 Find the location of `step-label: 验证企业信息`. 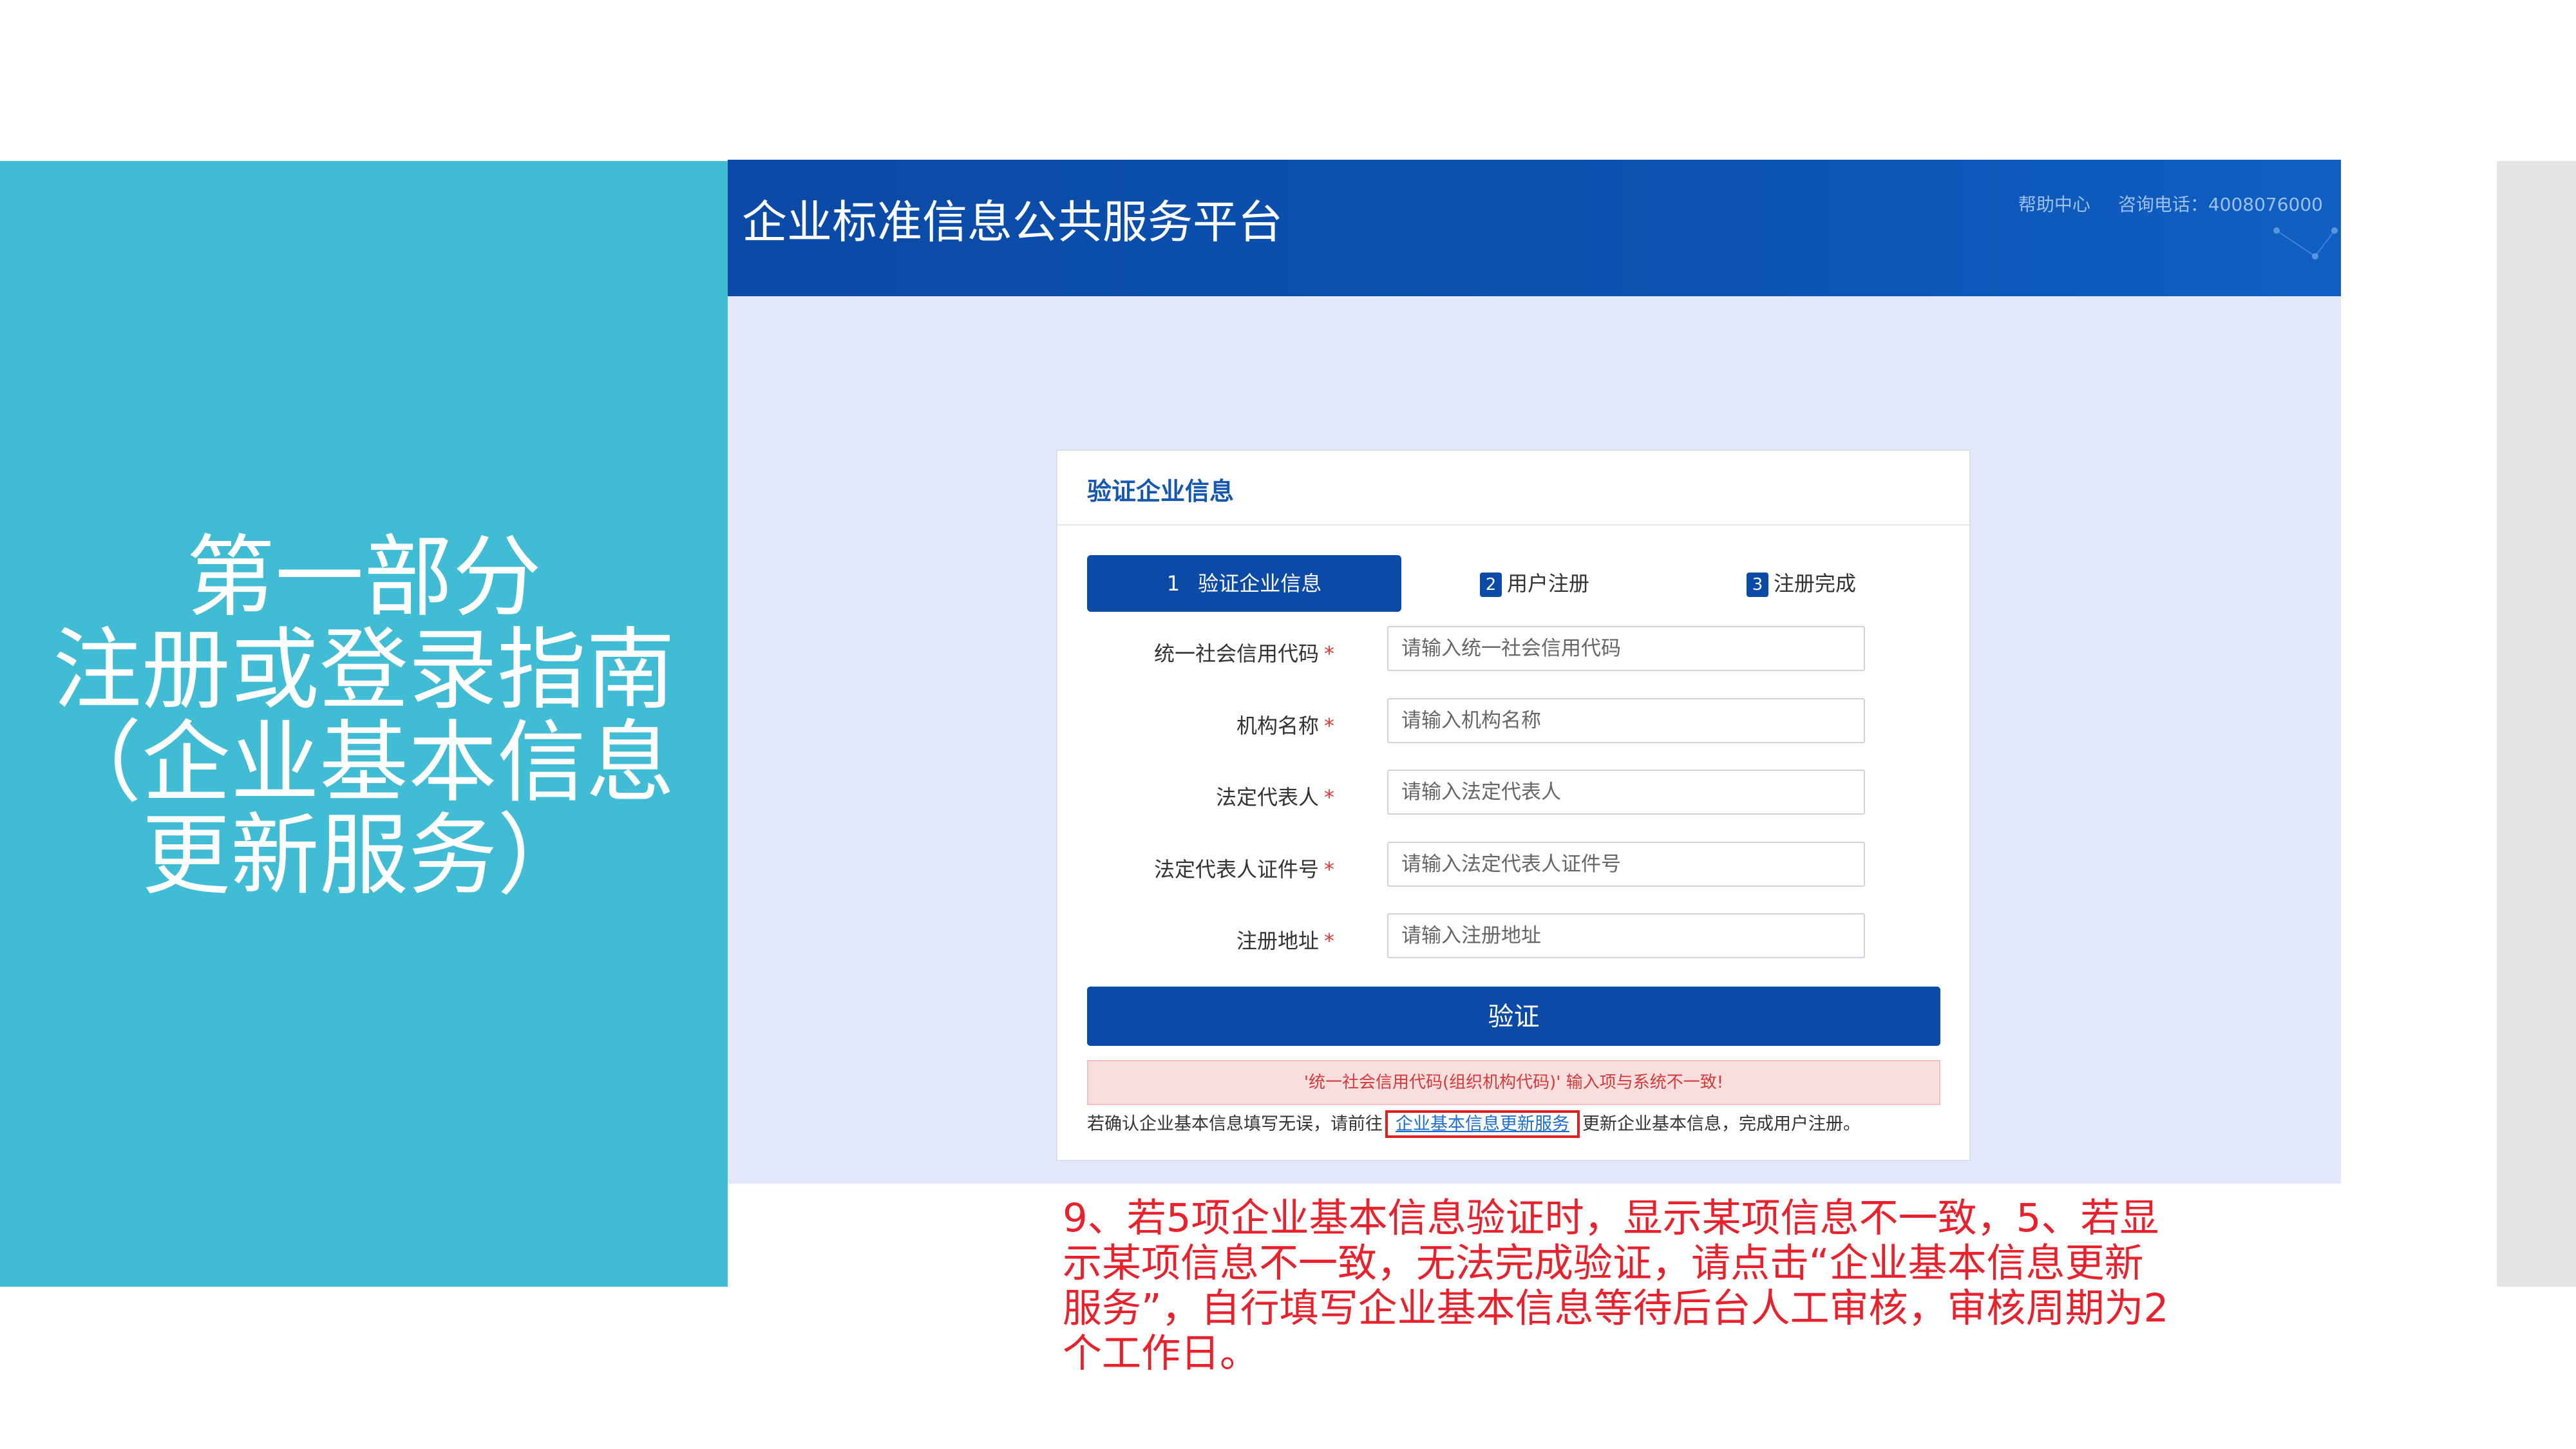

step-label: 验证企业信息 is located at coordinates (1260, 583).